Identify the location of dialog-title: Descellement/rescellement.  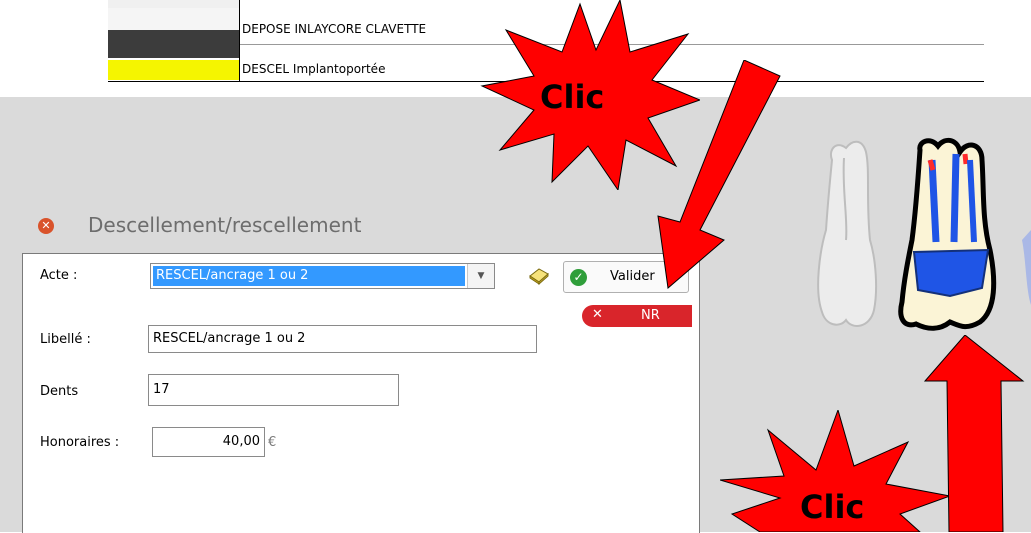
(225, 225).